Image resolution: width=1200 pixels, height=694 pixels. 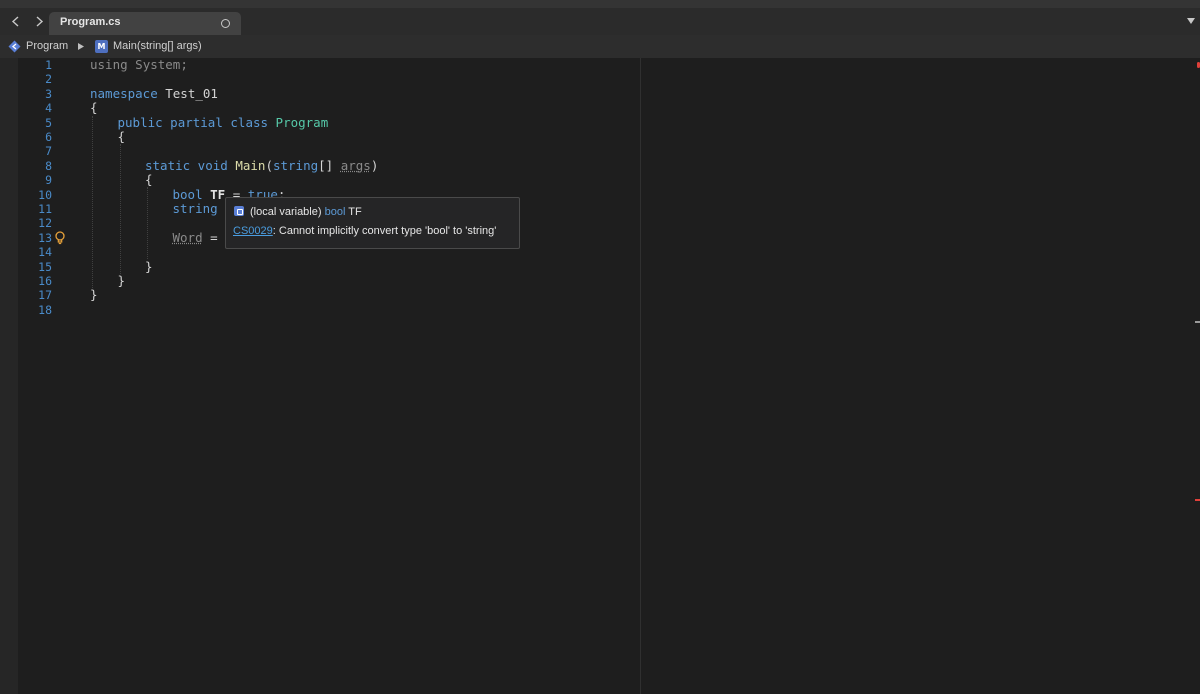 I want to click on code-token: (, so click(x=269, y=165).